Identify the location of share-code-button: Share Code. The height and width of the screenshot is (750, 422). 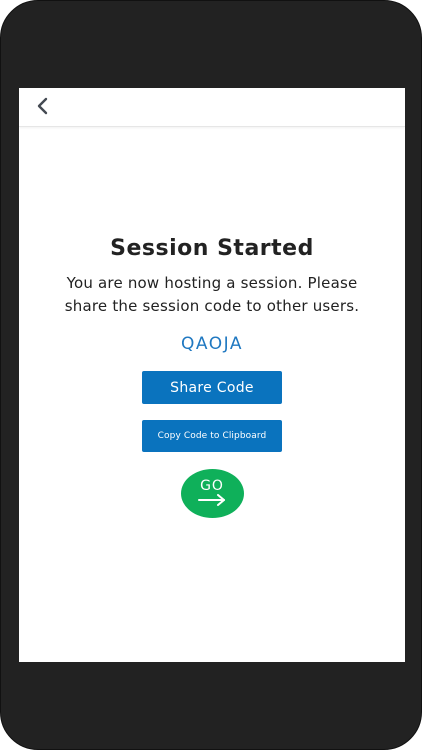
(212, 387).